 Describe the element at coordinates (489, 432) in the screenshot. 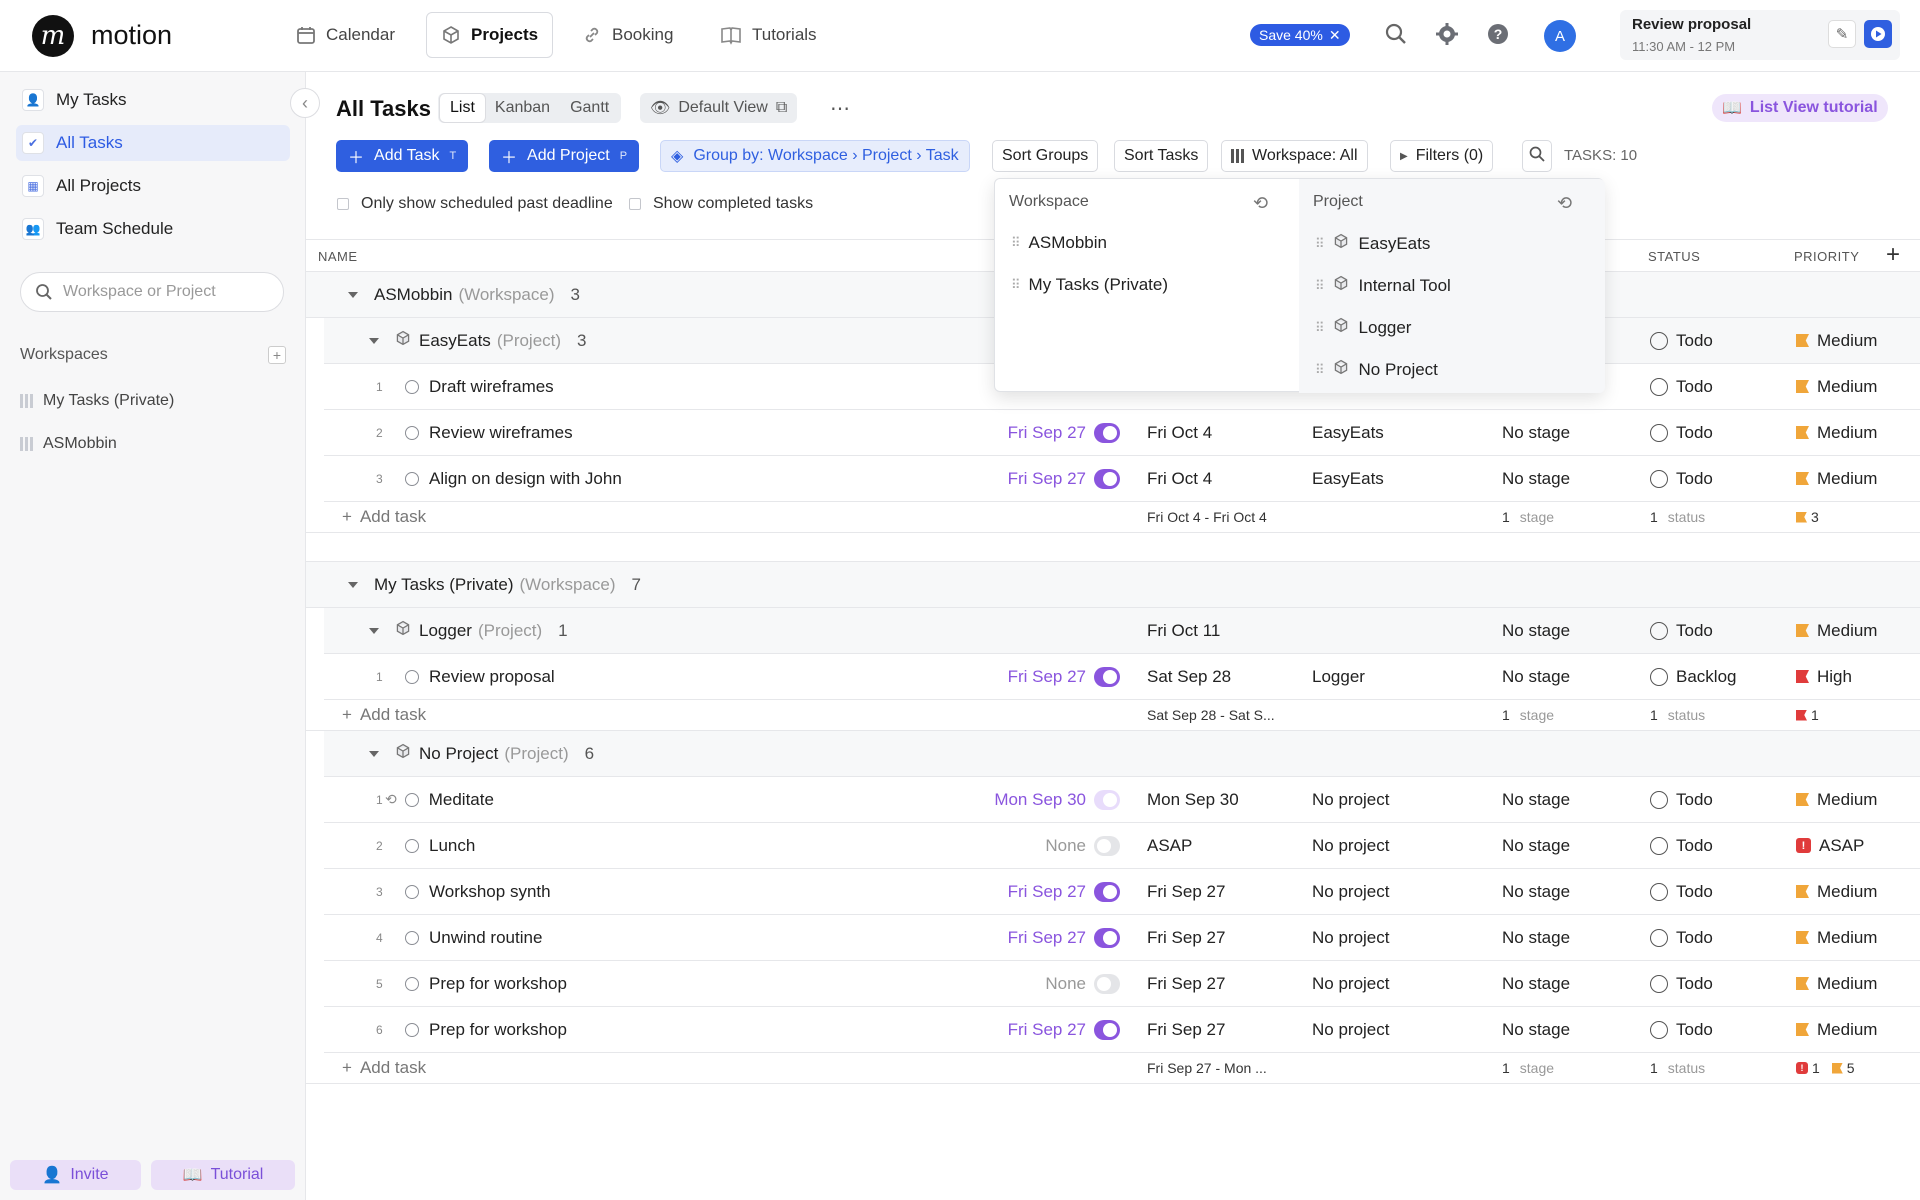

I see `task-name: Review wireframes` at that location.